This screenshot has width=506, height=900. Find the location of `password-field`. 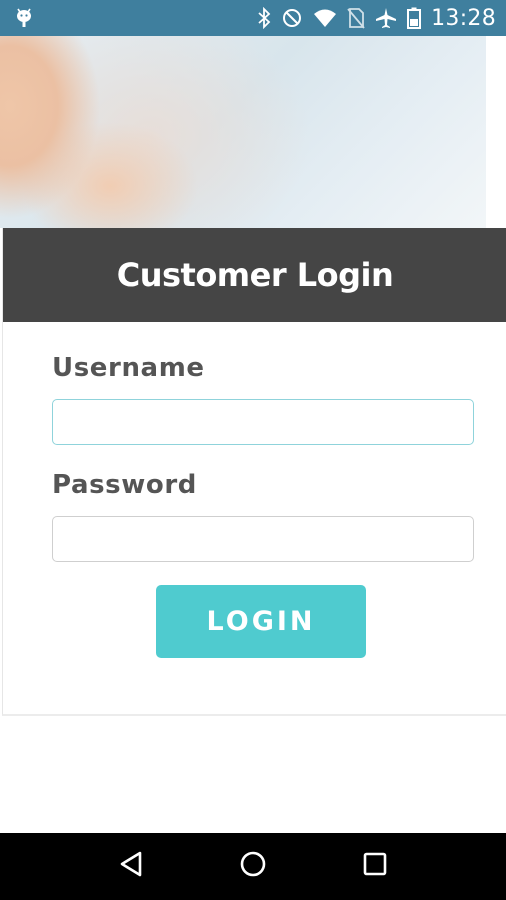

password-field is located at coordinates (263, 539).